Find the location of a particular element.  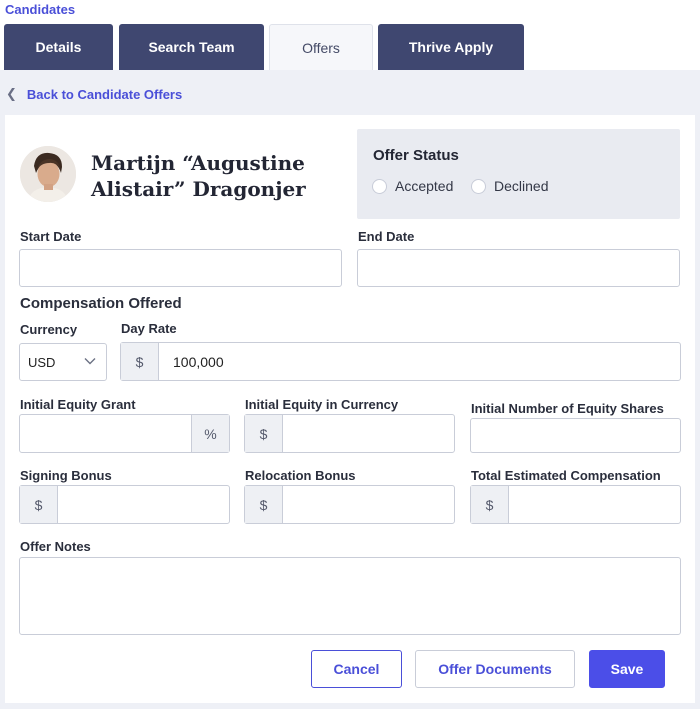

cancel-button: Cancel is located at coordinates (356, 669).